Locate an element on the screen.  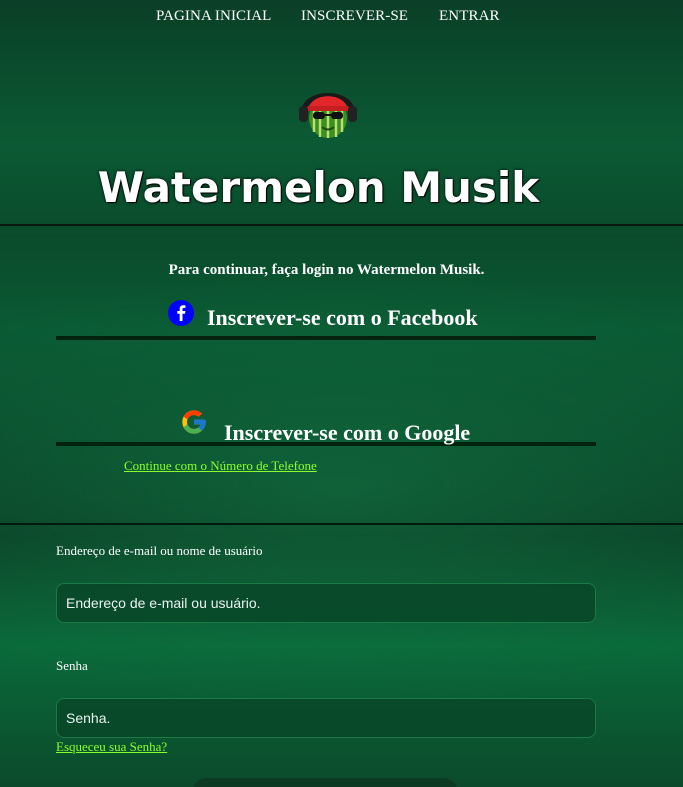
email-field is located at coordinates (326, 603).